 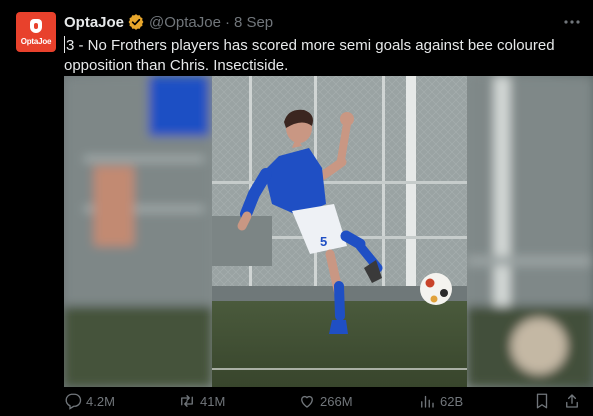 I want to click on tweet-header: OptaJoe @OptaJoe · 8 Sep, so click(x=168, y=22).